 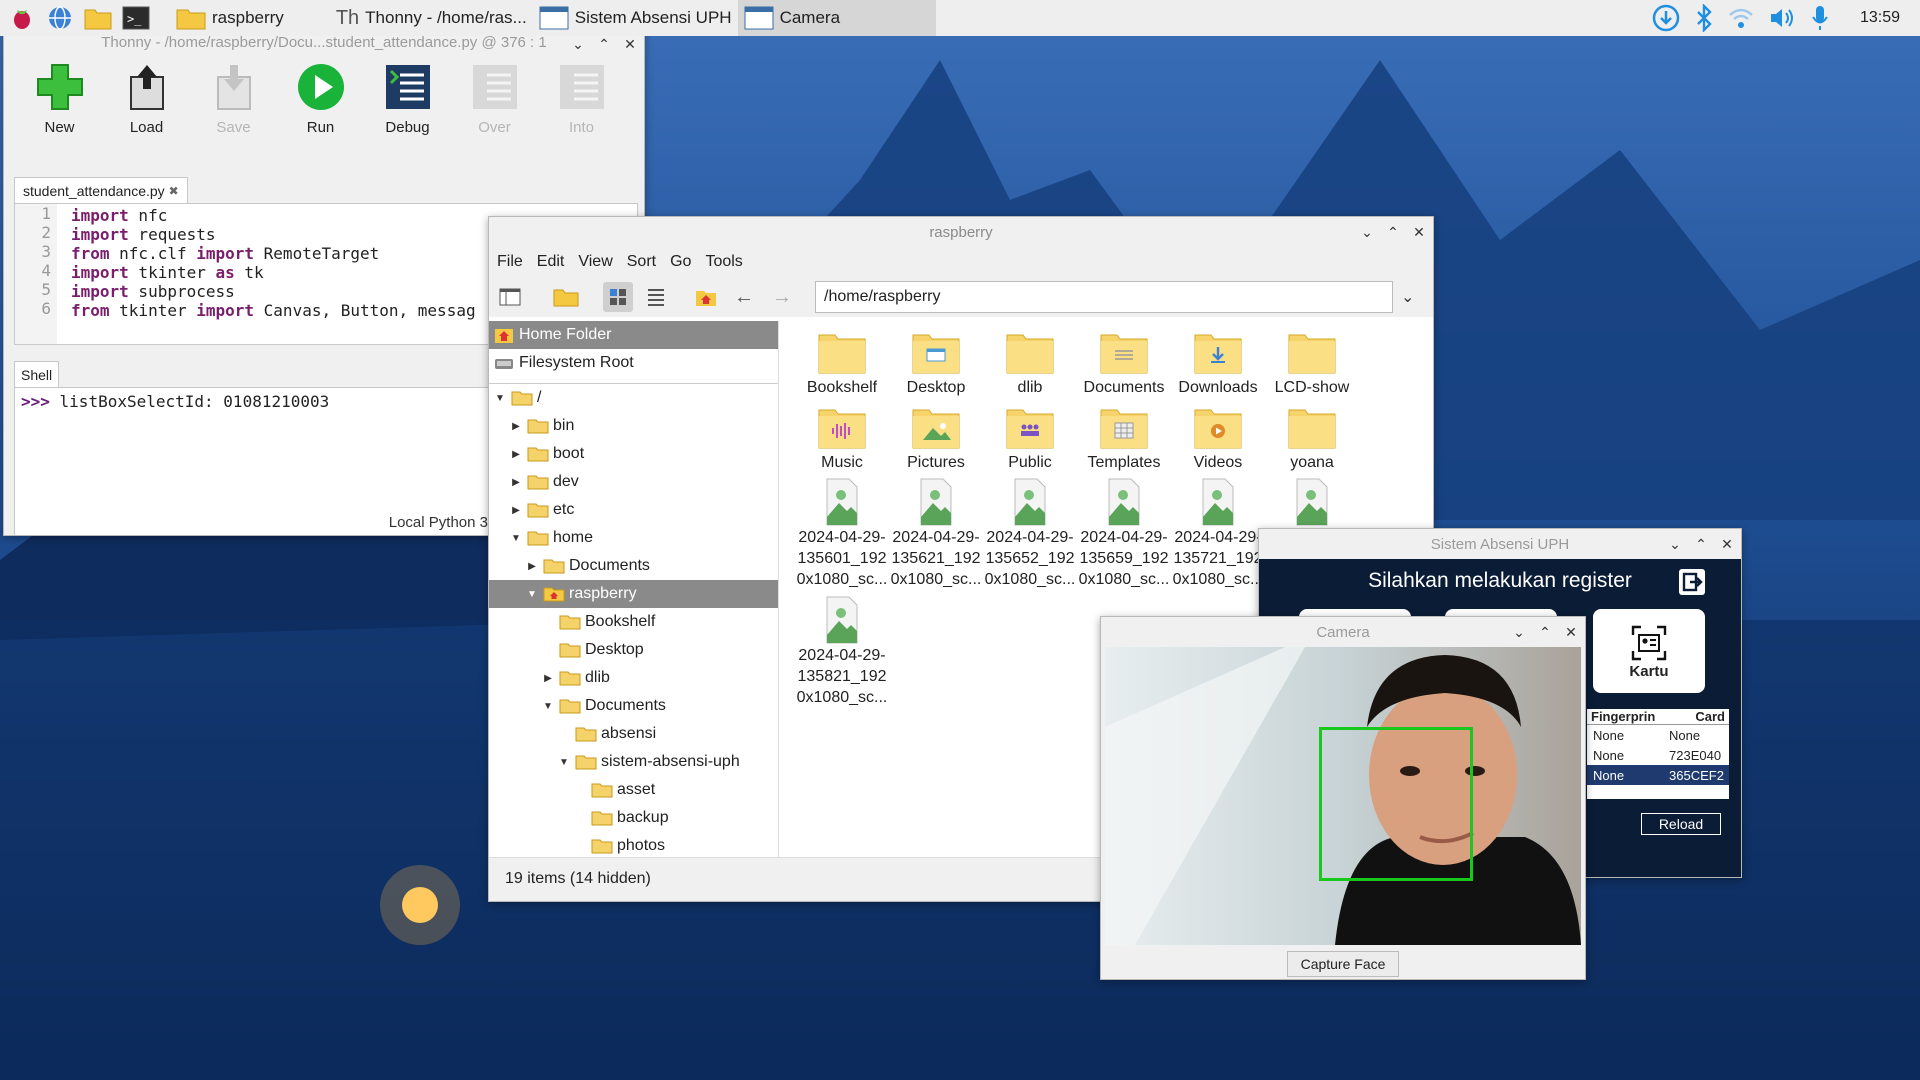 I want to click on list-view-icon, so click(x=656, y=297).